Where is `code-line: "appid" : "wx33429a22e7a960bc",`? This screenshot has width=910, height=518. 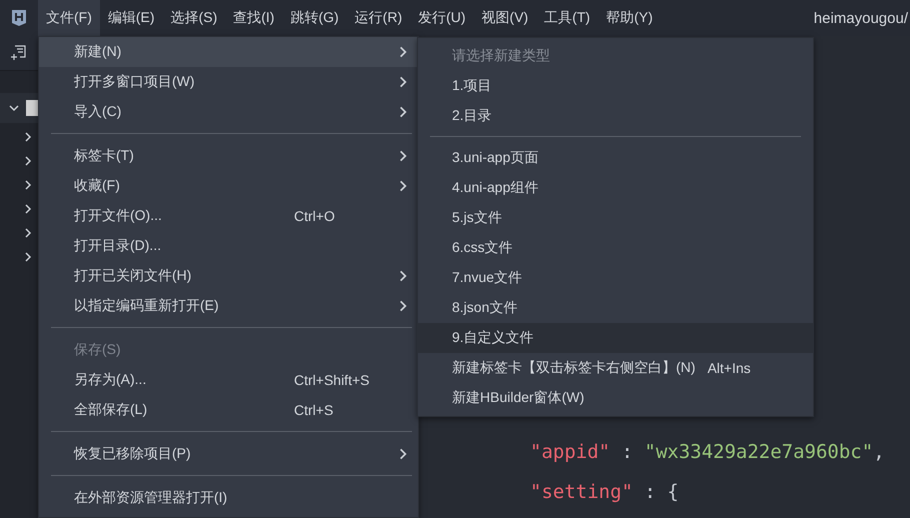
code-line: "appid" : "wx33429a22e7a960bc", is located at coordinates (708, 452).